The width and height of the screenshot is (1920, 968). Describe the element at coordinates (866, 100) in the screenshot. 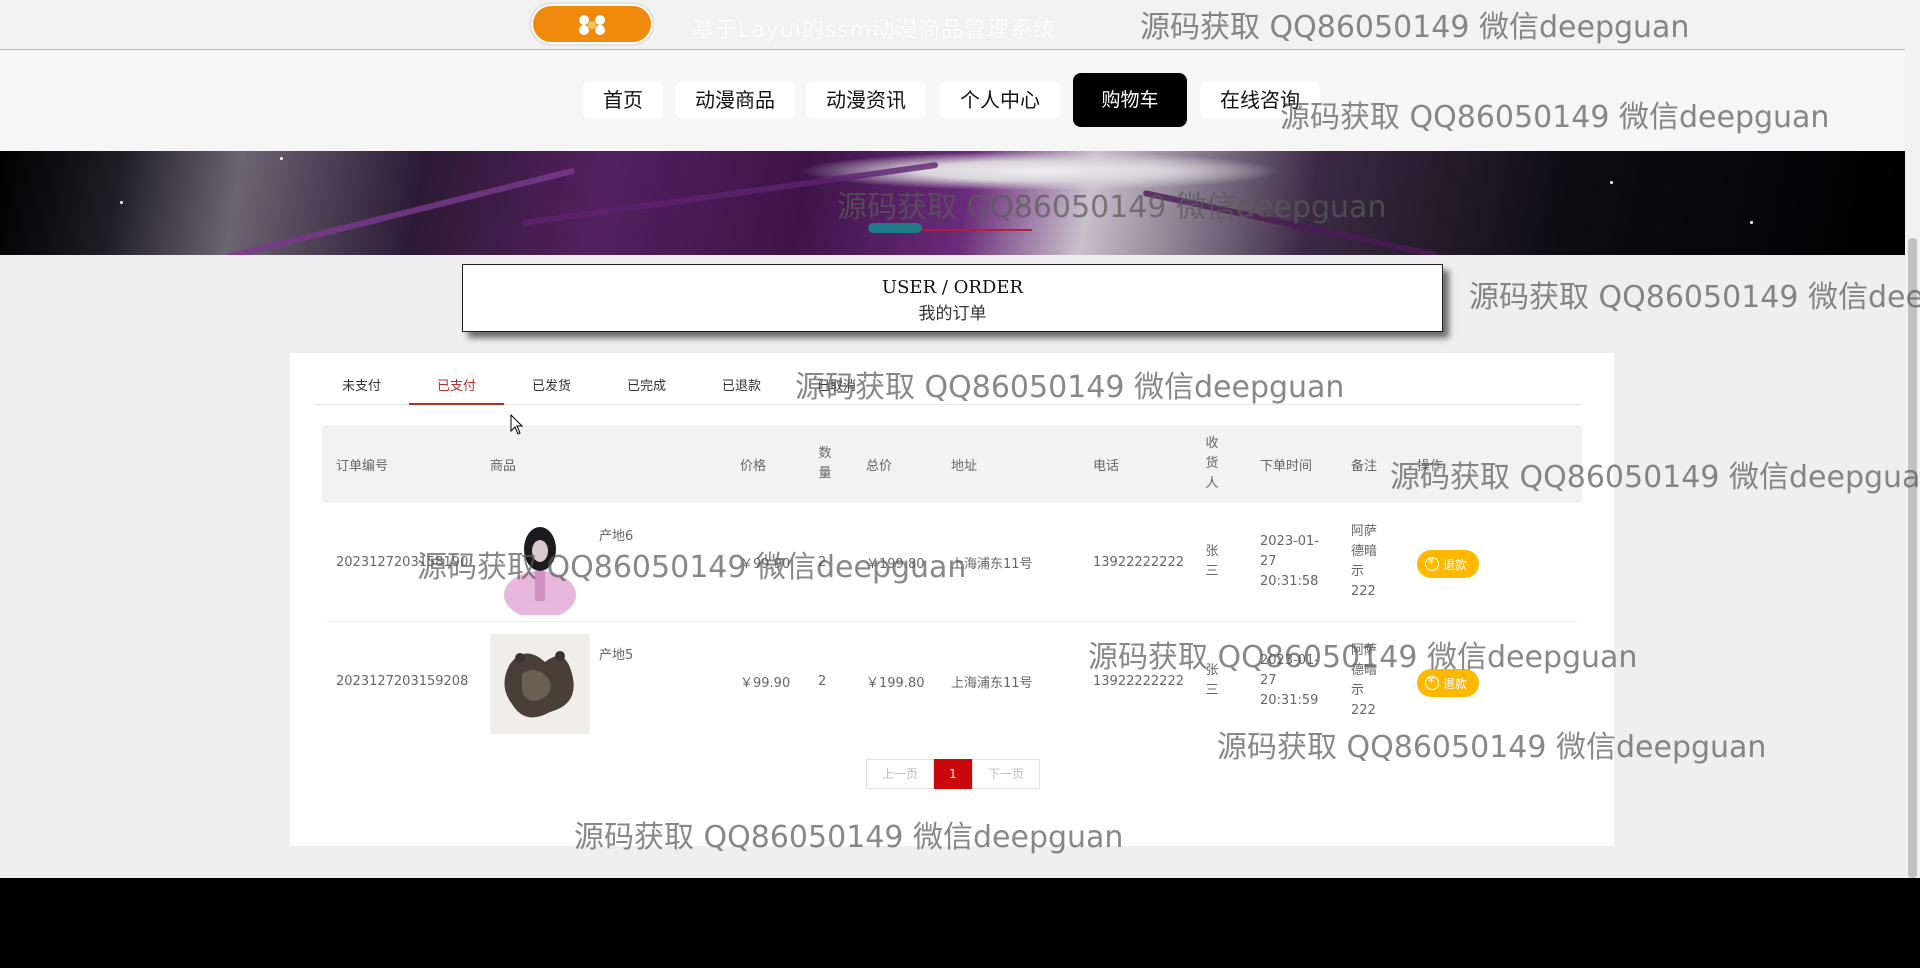

I see `nav-item-news: 动漫资讯` at that location.